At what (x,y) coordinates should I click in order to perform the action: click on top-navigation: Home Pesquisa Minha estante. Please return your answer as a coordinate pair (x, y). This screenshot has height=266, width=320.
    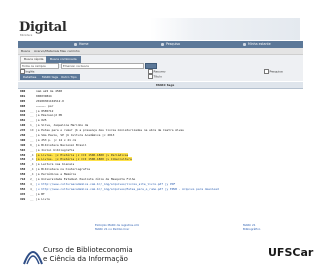
    Looking at the image, I should click on (160, 44).